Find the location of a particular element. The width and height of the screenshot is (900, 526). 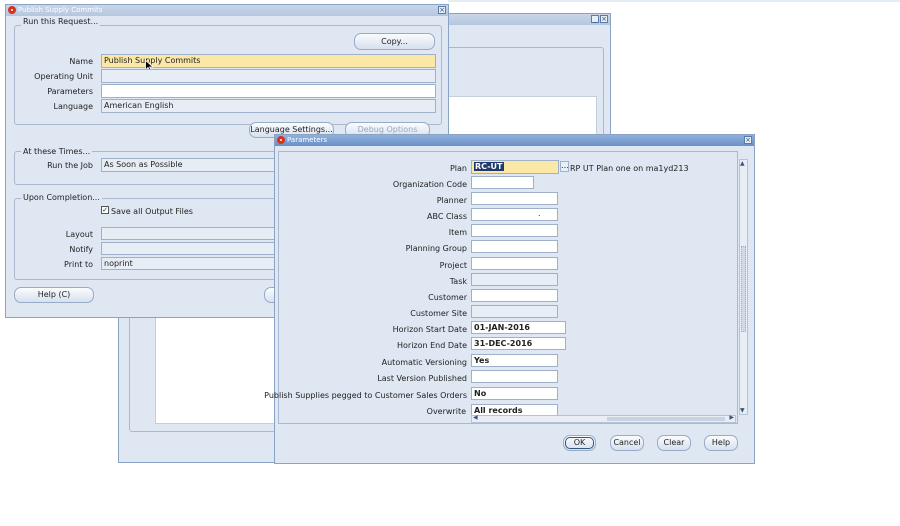

vertical-scroll-thumb is located at coordinates (743, 289).